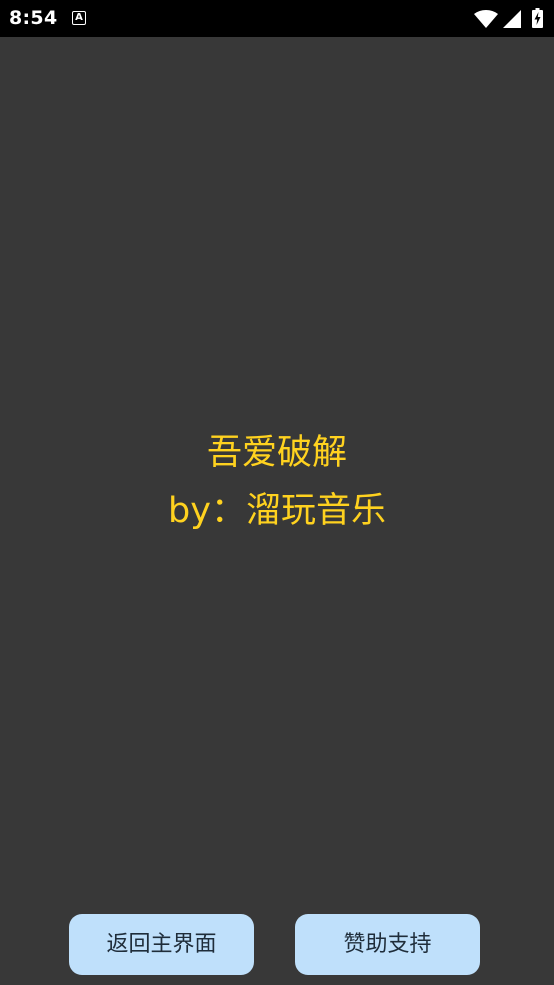  What do you see at coordinates (486, 19) in the screenshot?
I see `wifi-icon` at bounding box center [486, 19].